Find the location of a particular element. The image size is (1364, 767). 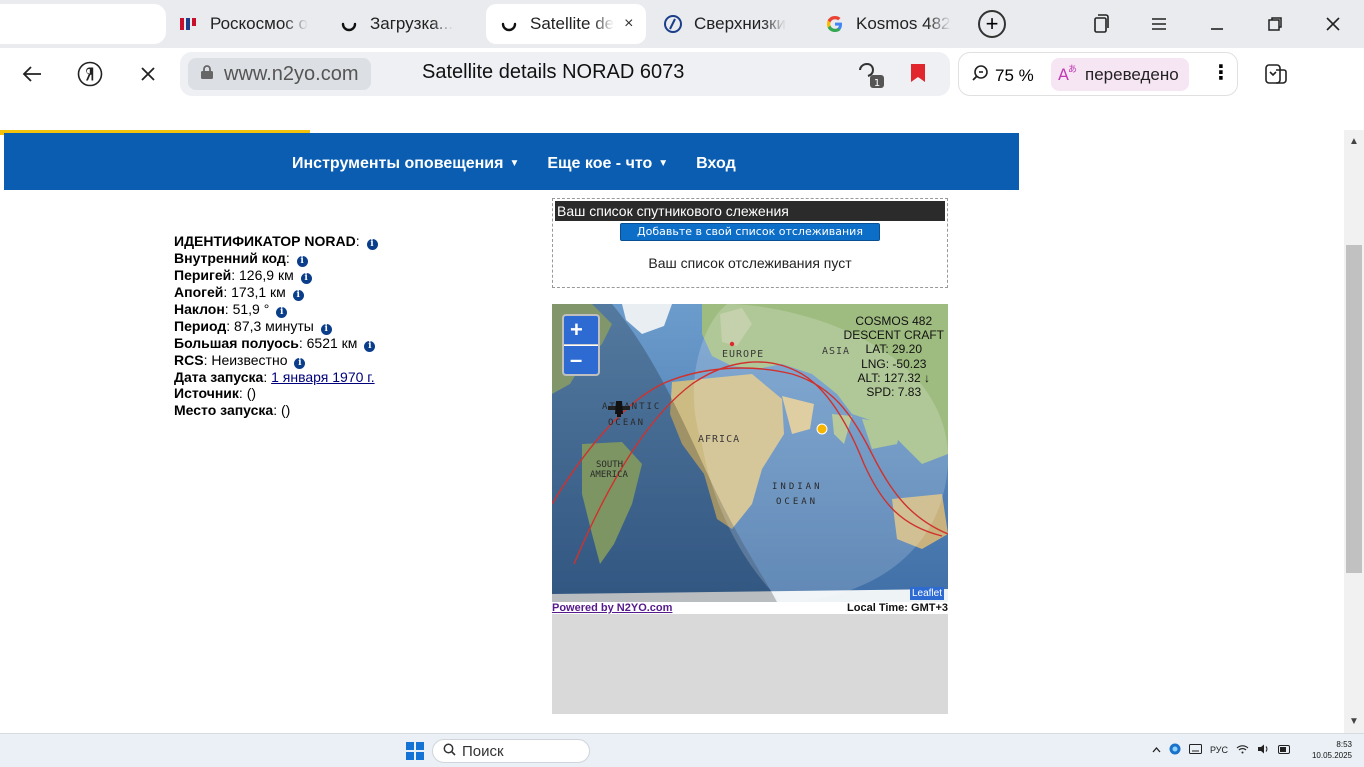

zoom-translate-panel: 75 % Aあ переведено ⋮ is located at coordinates (1098, 74).